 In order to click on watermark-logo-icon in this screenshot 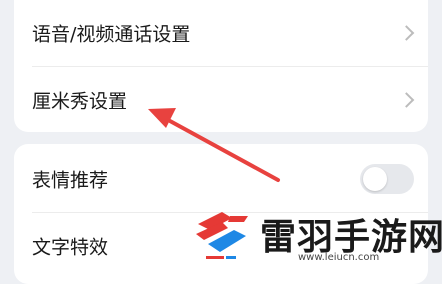, I will do `click(222, 235)`.